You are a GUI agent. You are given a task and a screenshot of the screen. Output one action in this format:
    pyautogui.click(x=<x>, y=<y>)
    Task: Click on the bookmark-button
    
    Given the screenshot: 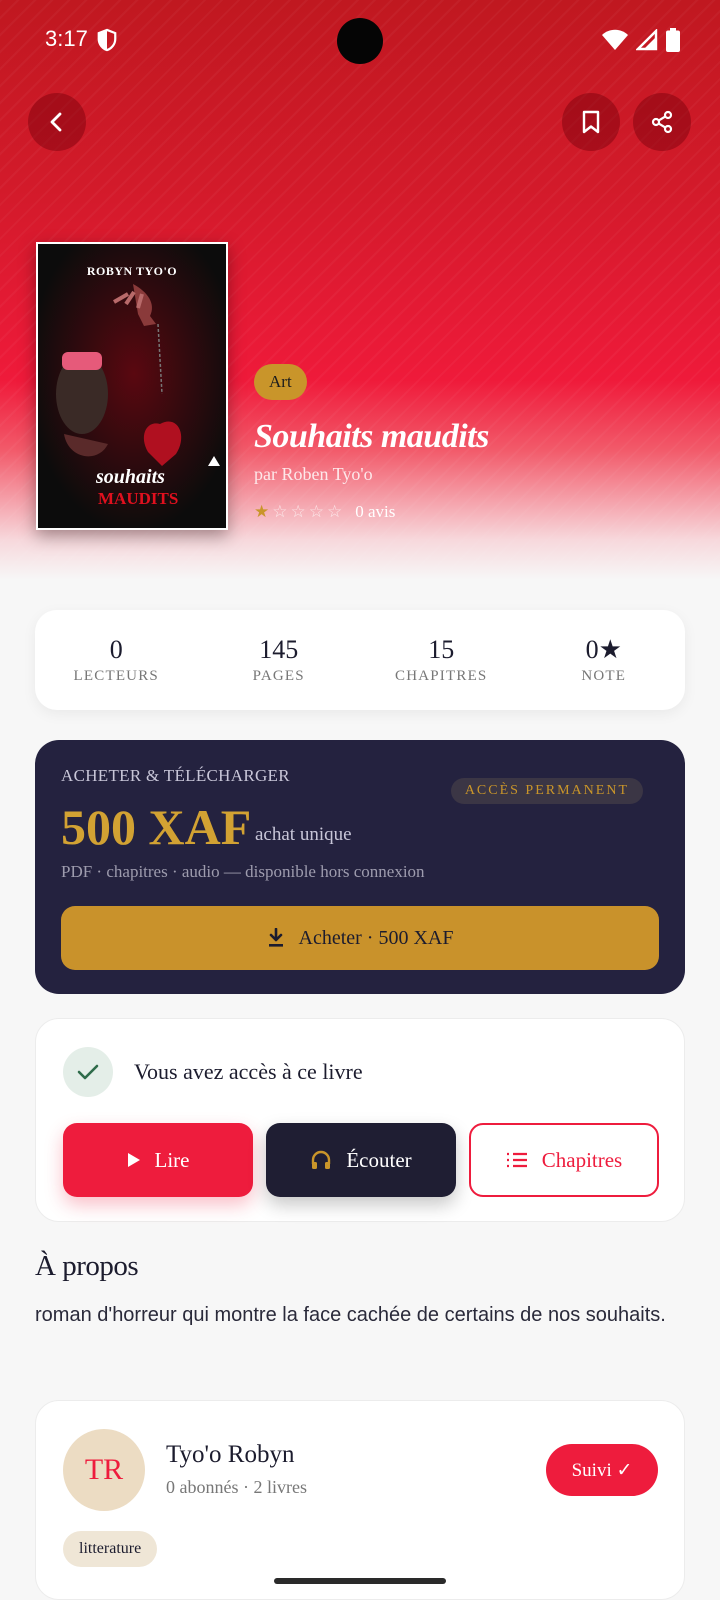 What is the action you would take?
    pyautogui.click(x=591, y=122)
    